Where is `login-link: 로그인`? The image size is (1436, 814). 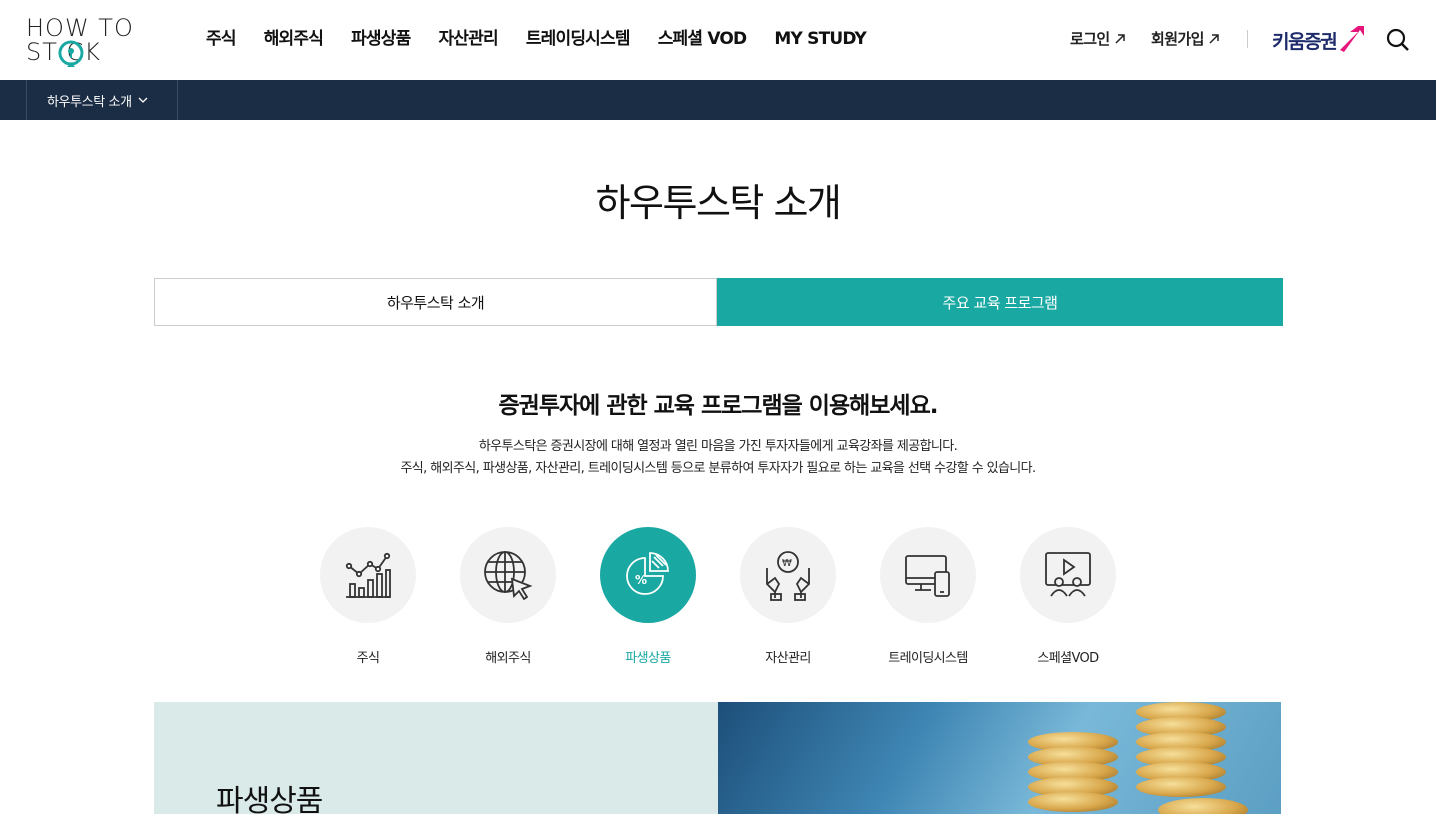 login-link: 로그인 is located at coordinates (1098, 38).